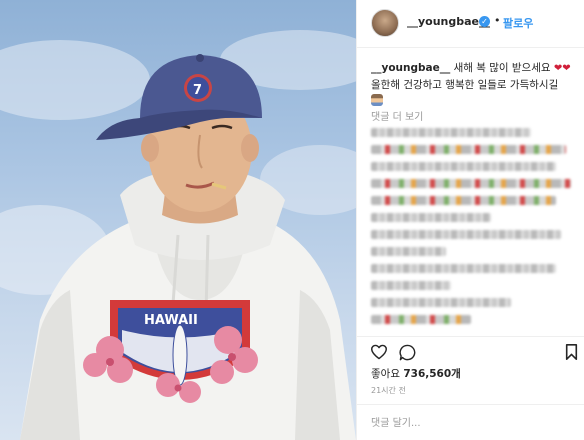 Image resolution: width=584 pixels, height=440 pixels. Describe the element at coordinates (518, 23) in the screenshot. I see `follow-button: 팔로우` at that location.